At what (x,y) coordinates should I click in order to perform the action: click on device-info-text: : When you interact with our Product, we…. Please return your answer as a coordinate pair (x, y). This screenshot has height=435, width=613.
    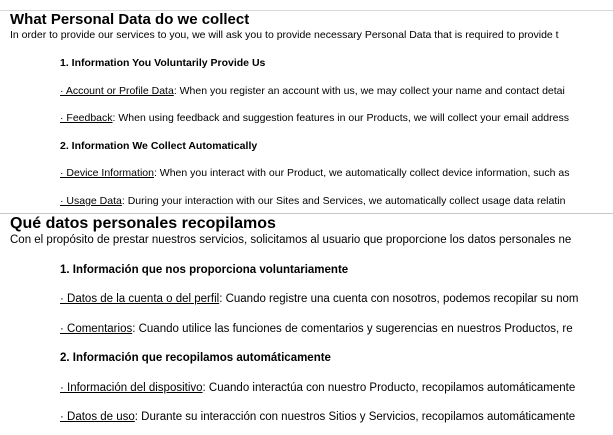
    Looking at the image, I should click on (361, 173).